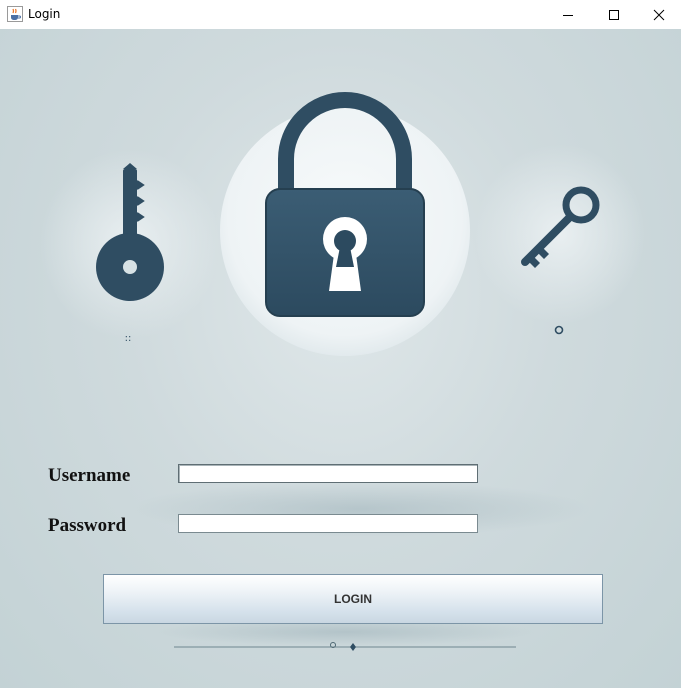 The image size is (681, 688). What do you see at coordinates (559, 330) in the screenshot?
I see `right-dot` at bounding box center [559, 330].